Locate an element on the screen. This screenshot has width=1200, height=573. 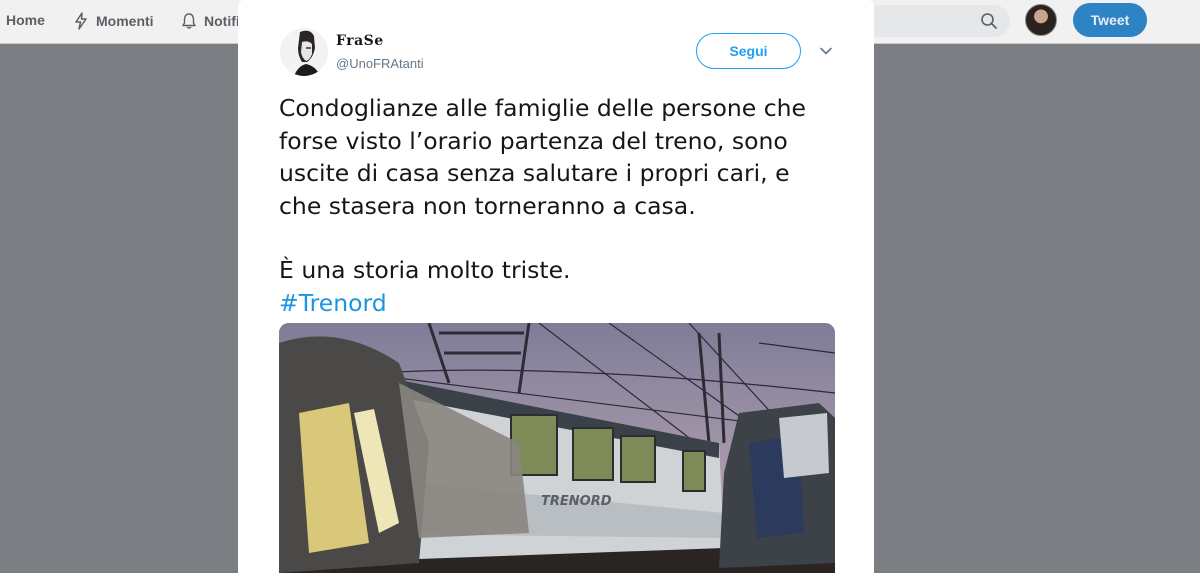
lightning-icon is located at coordinates (81, 21).